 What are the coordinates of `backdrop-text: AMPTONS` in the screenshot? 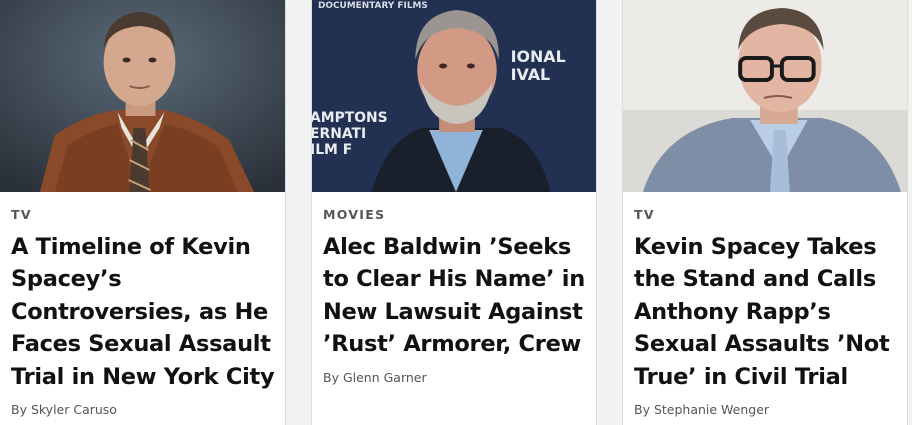 It's located at (350, 118).